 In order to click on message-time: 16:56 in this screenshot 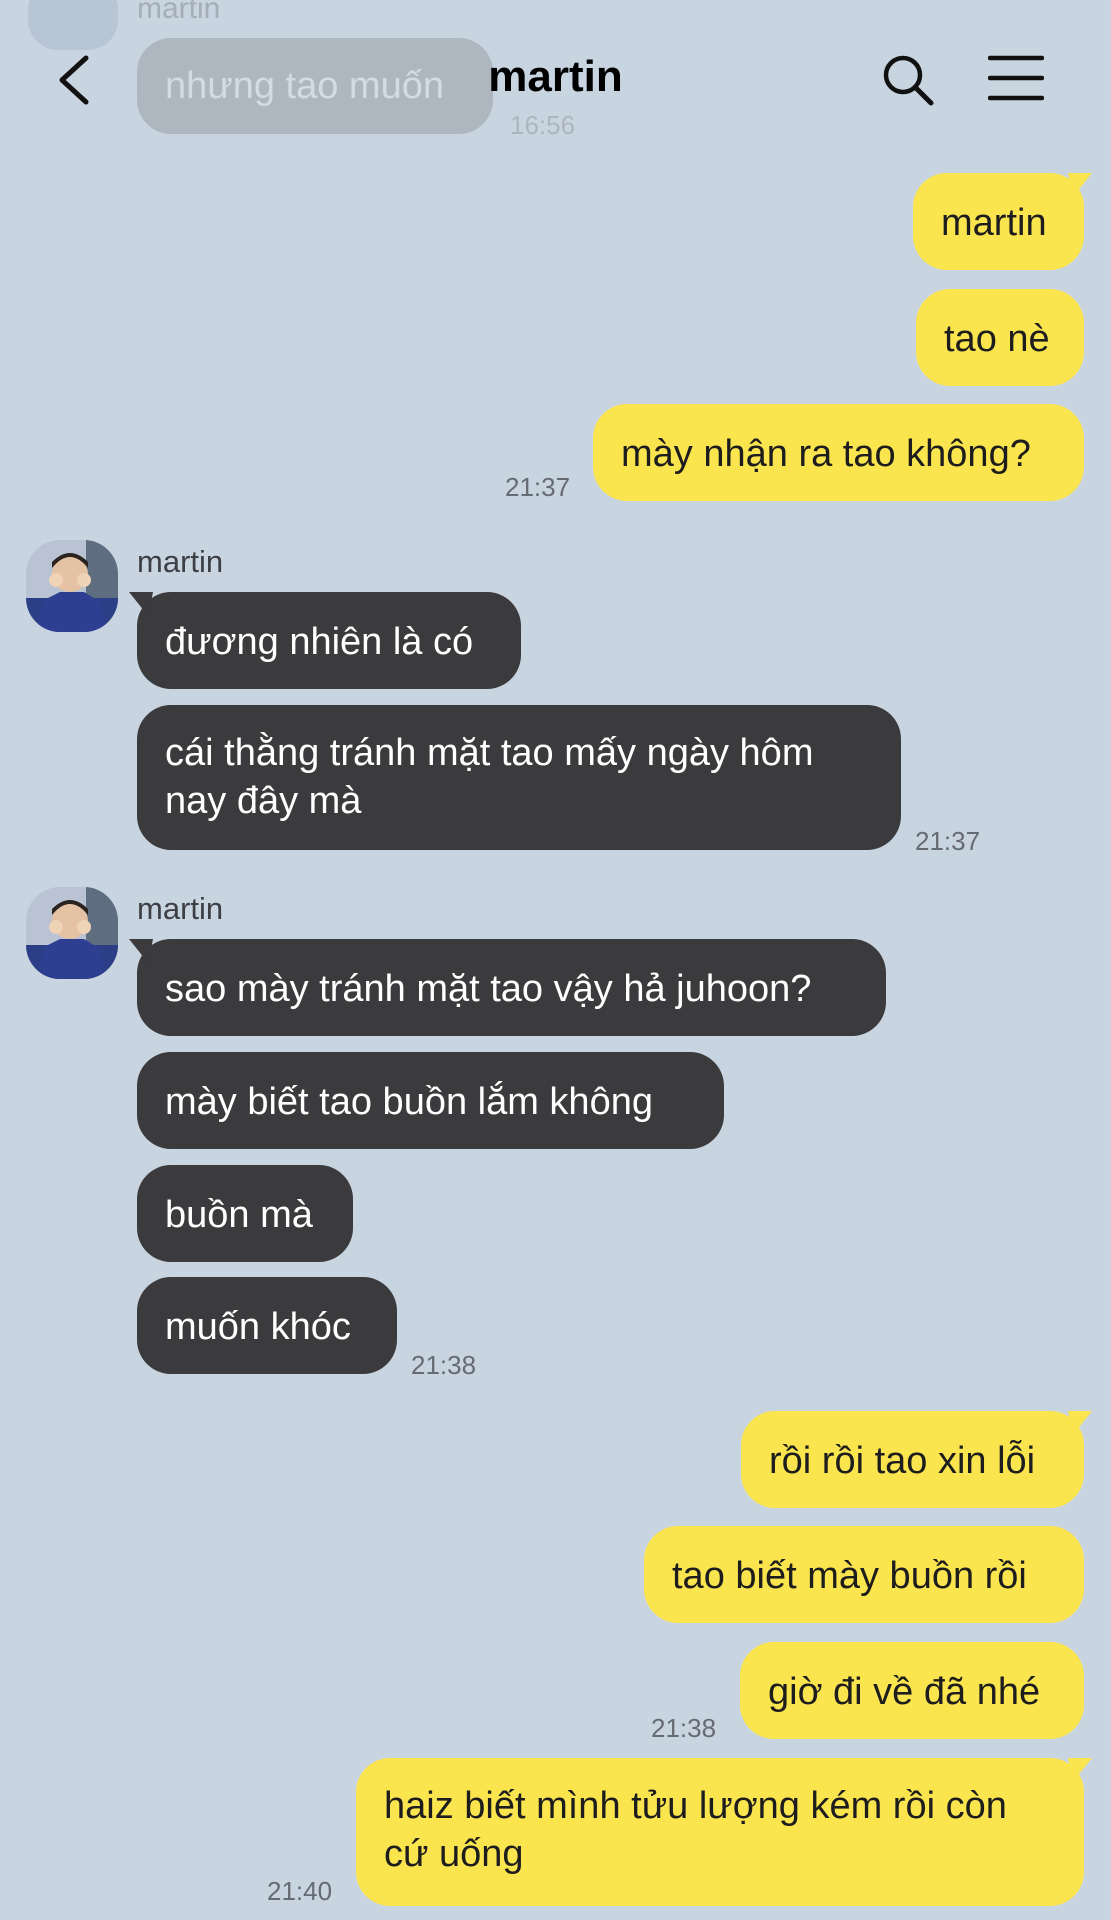, I will do `click(543, 125)`.